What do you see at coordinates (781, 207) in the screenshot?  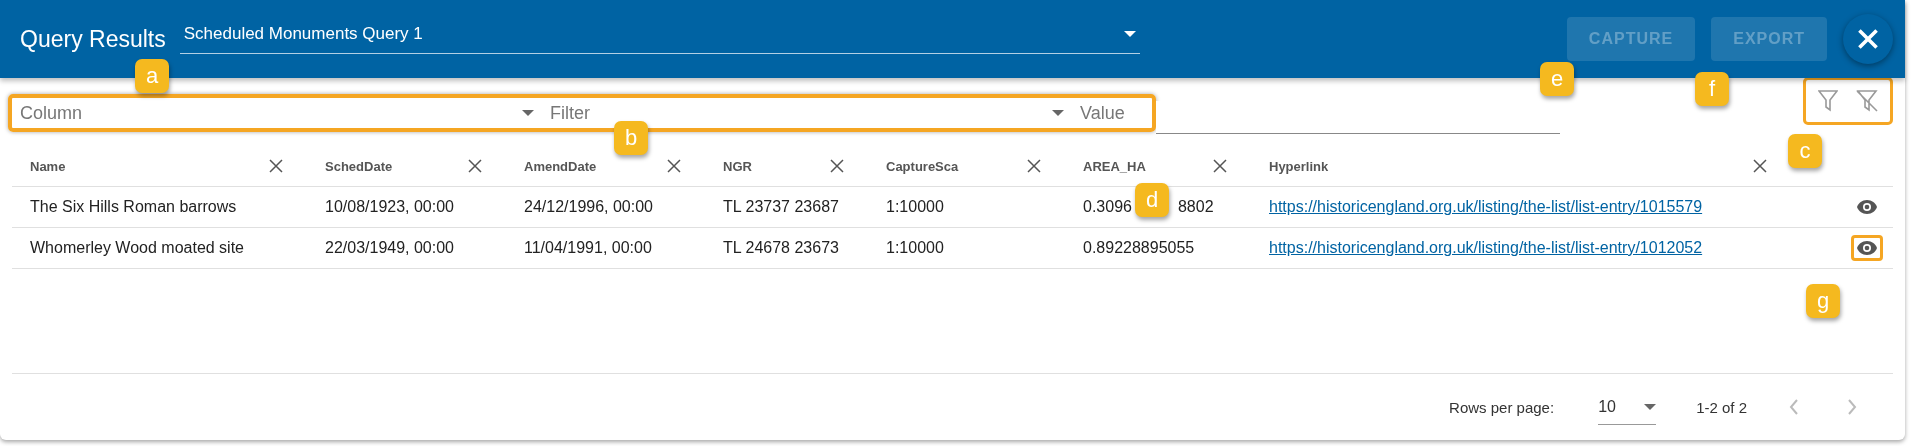 I see `table-cell-text: TL 23737 23687` at bounding box center [781, 207].